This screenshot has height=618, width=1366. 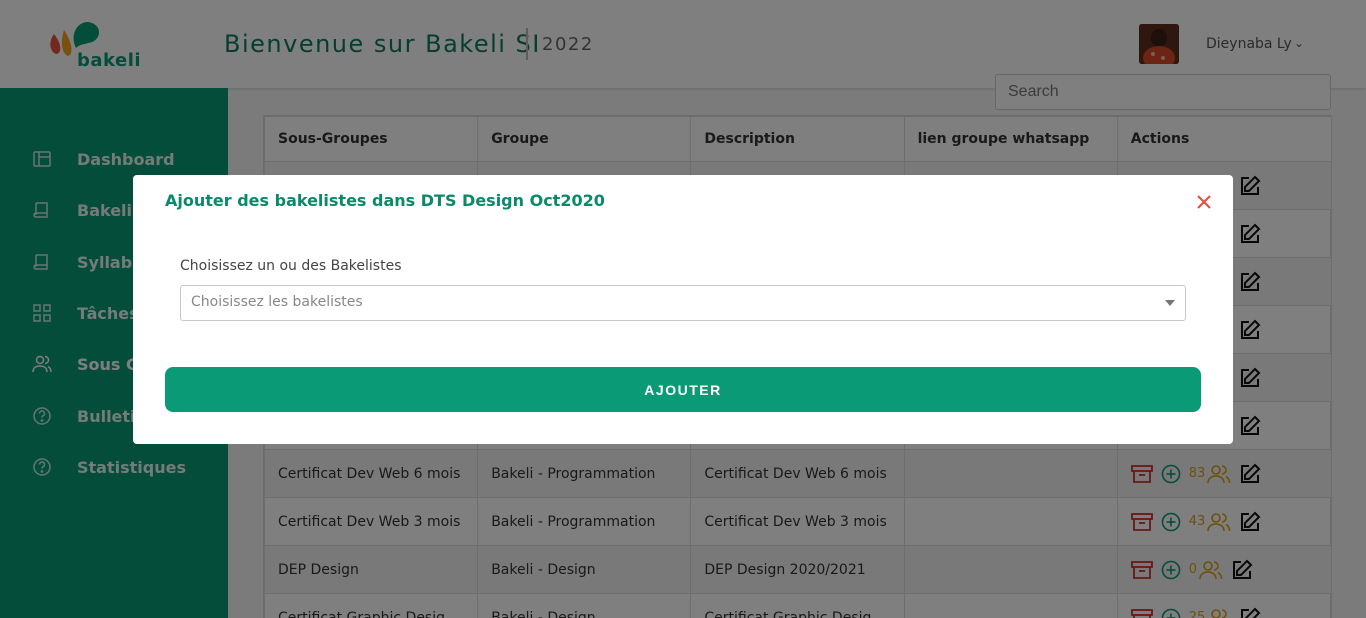 What do you see at coordinates (1204, 202) in the screenshot?
I see `close-icon` at bounding box center [1204, 202].